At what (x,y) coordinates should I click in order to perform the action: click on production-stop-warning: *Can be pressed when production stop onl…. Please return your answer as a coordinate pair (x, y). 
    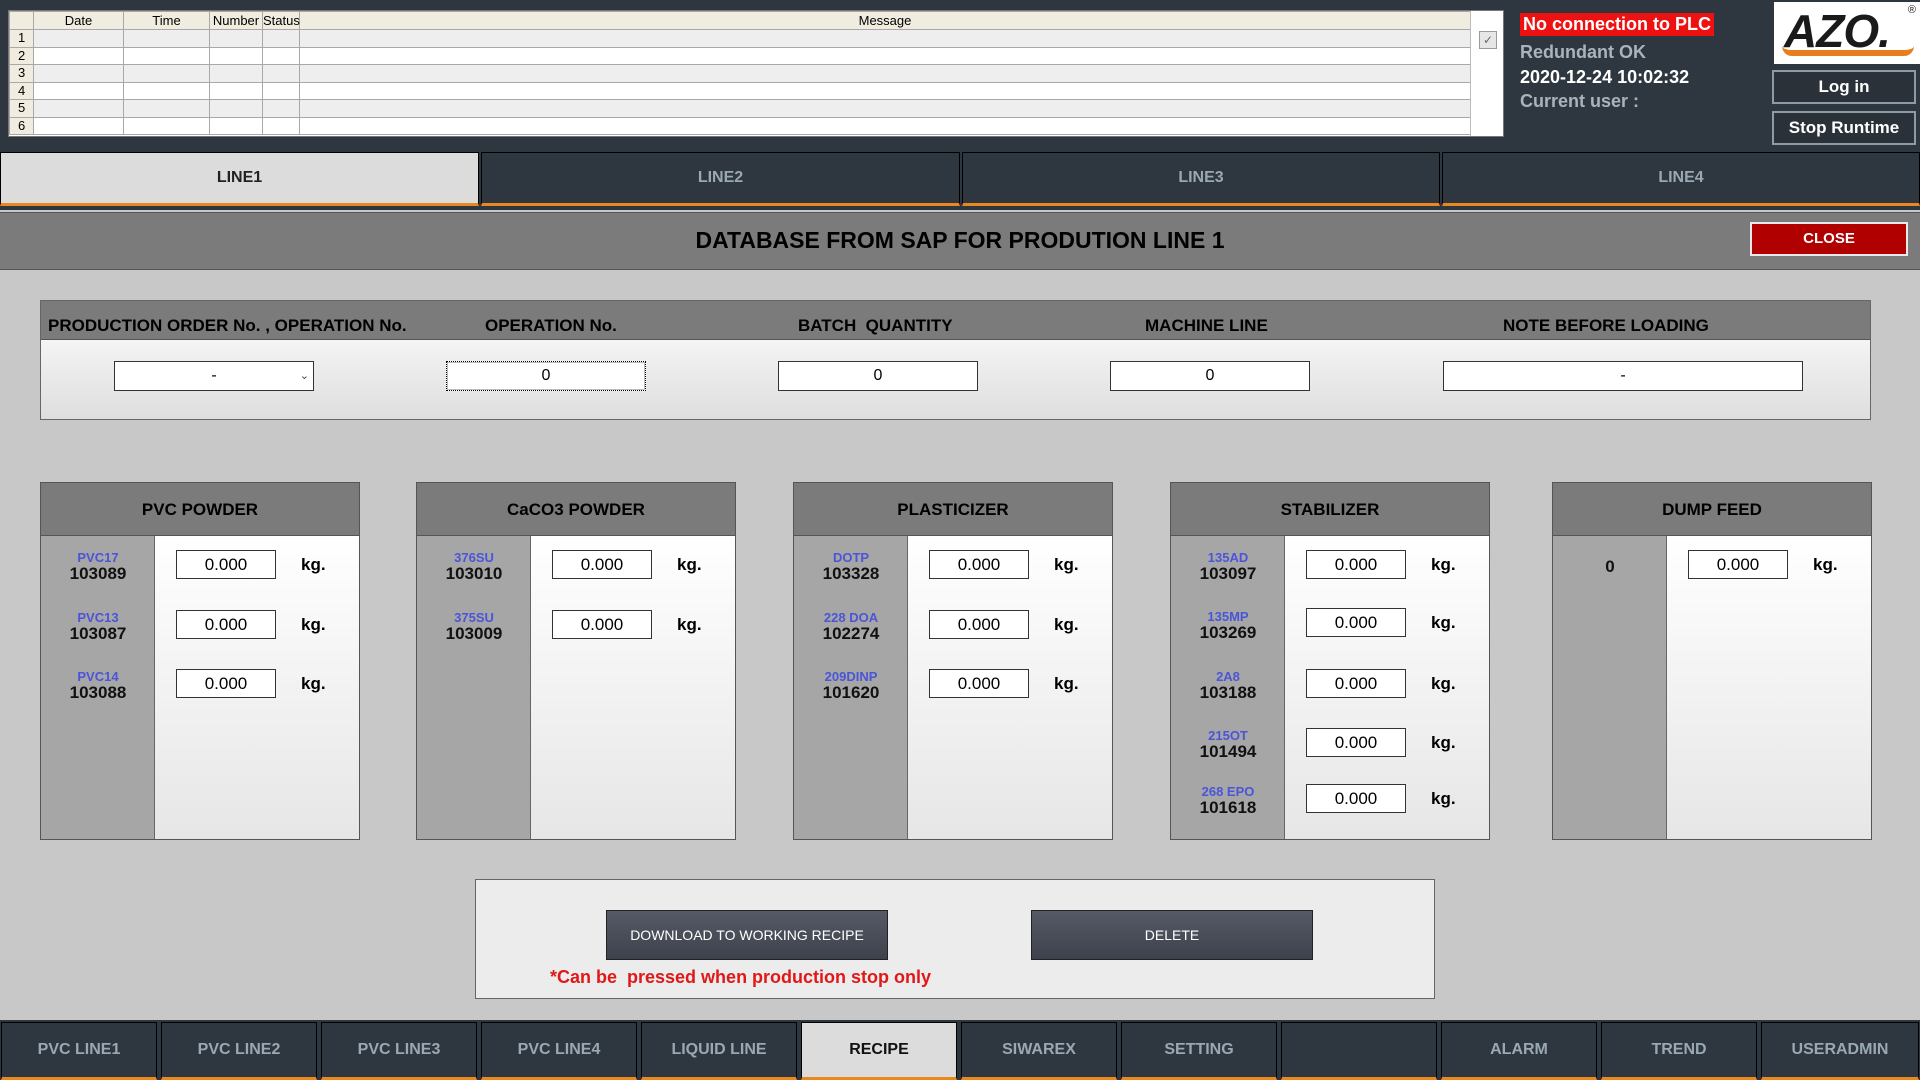
    Looking at the image, I should click on (741, 977).